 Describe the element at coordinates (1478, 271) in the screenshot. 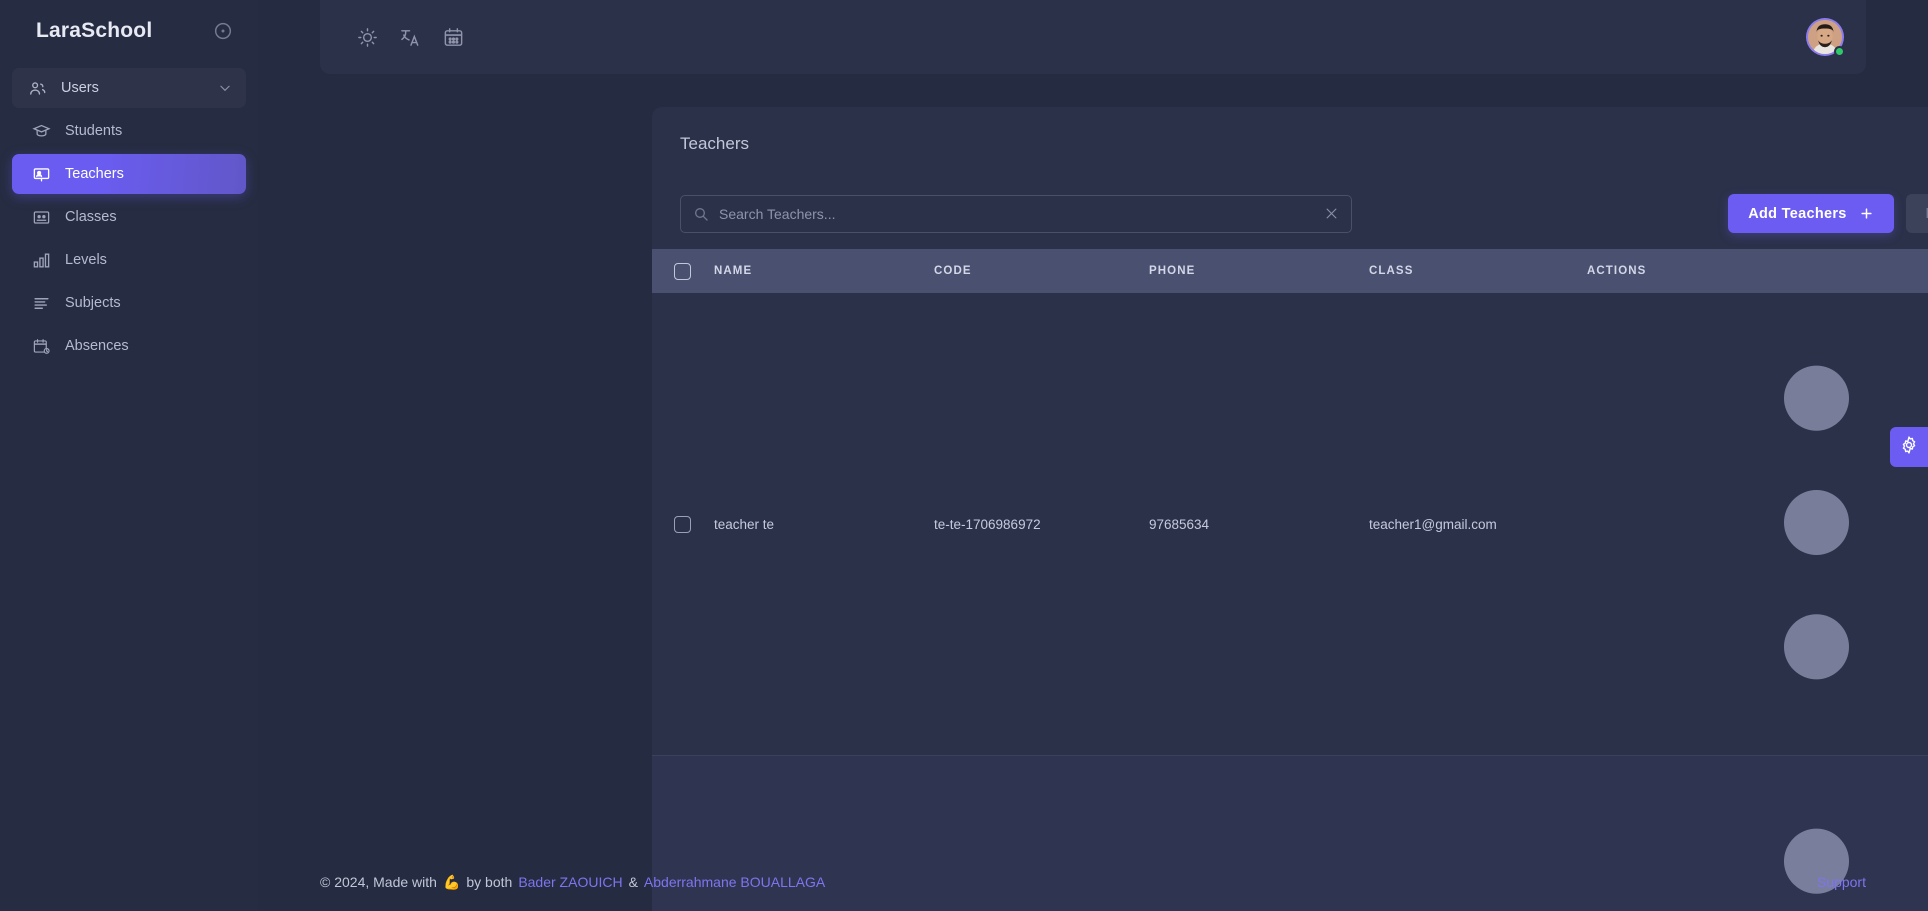

I see `column-header-class: CLASS` at that location.